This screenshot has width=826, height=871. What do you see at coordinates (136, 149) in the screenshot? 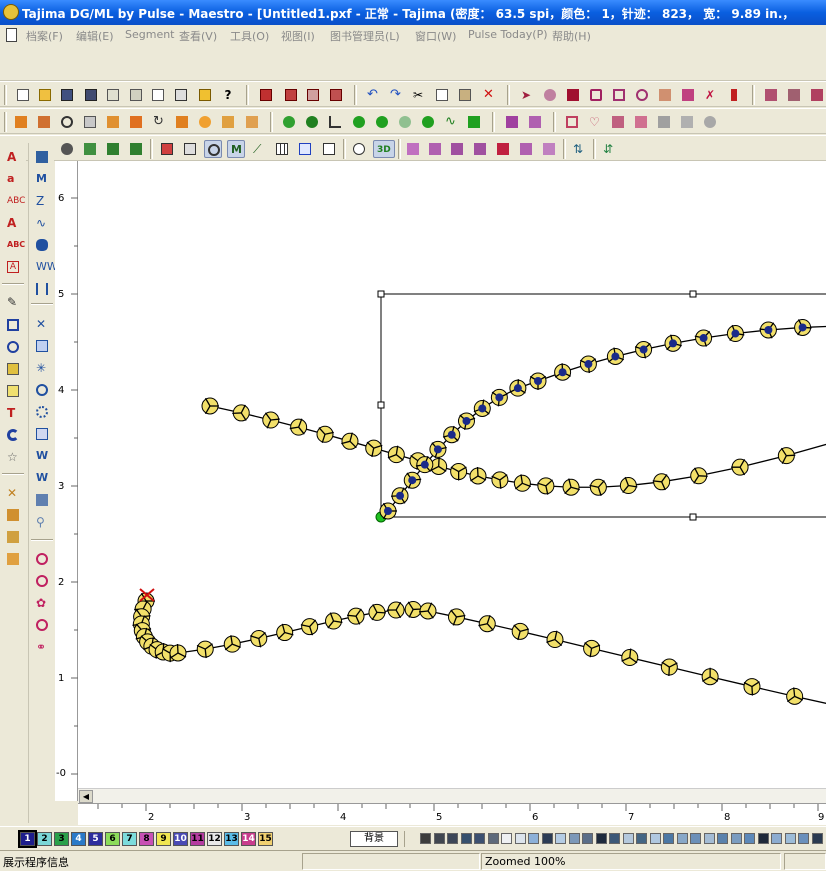
I see `view-c-button` at bounding box center [136, 149].